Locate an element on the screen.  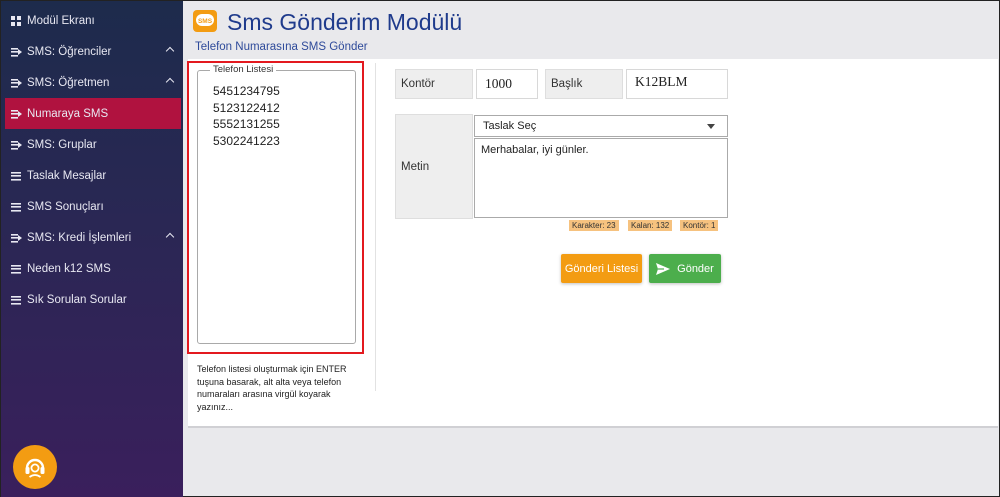
sidebar-item-taslak-mesajlar: Taslak Mesajlar is located at coordinates (92, 175).